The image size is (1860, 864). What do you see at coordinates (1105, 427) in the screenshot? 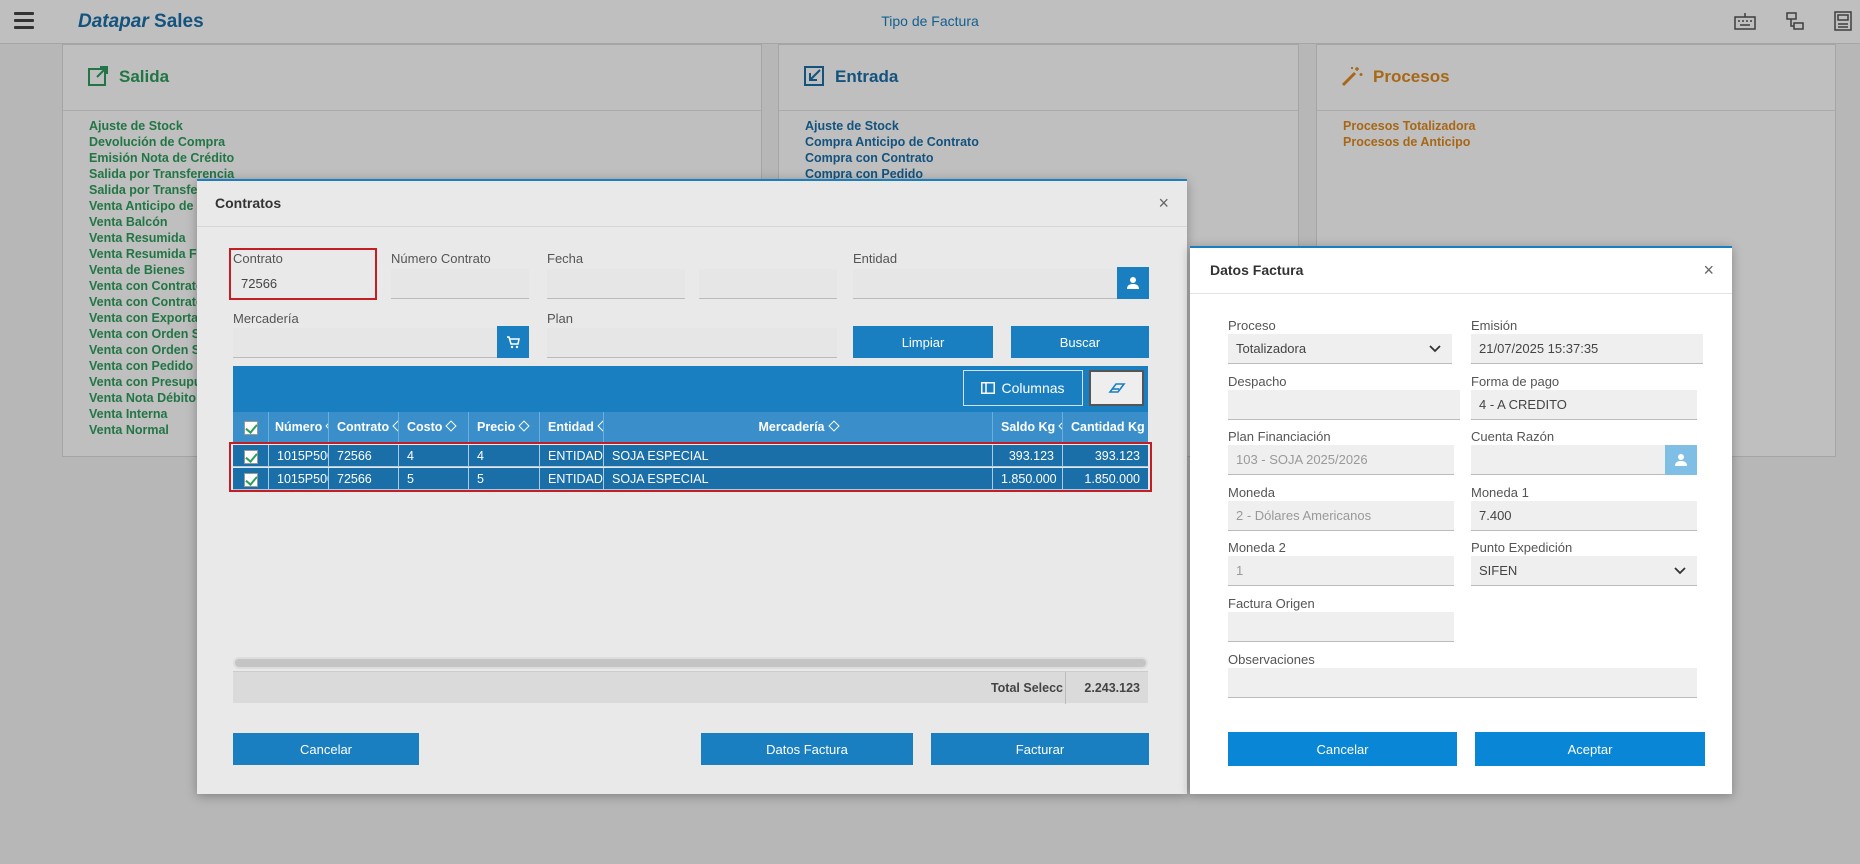
I see `col-cantidad-kg: Cantidad Kg` at bounding box center [1105, 427].